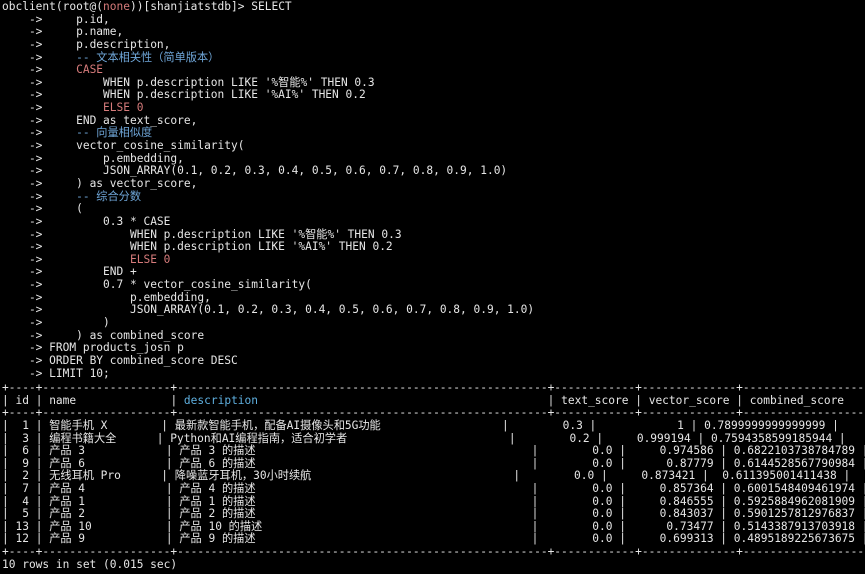 This screenshot has height=574, width=865. What do you see at coordinates (352, 451) in the screenshot?
I see `table-cell-description: 产品 3 的描述` at bounding box center [352, 451].